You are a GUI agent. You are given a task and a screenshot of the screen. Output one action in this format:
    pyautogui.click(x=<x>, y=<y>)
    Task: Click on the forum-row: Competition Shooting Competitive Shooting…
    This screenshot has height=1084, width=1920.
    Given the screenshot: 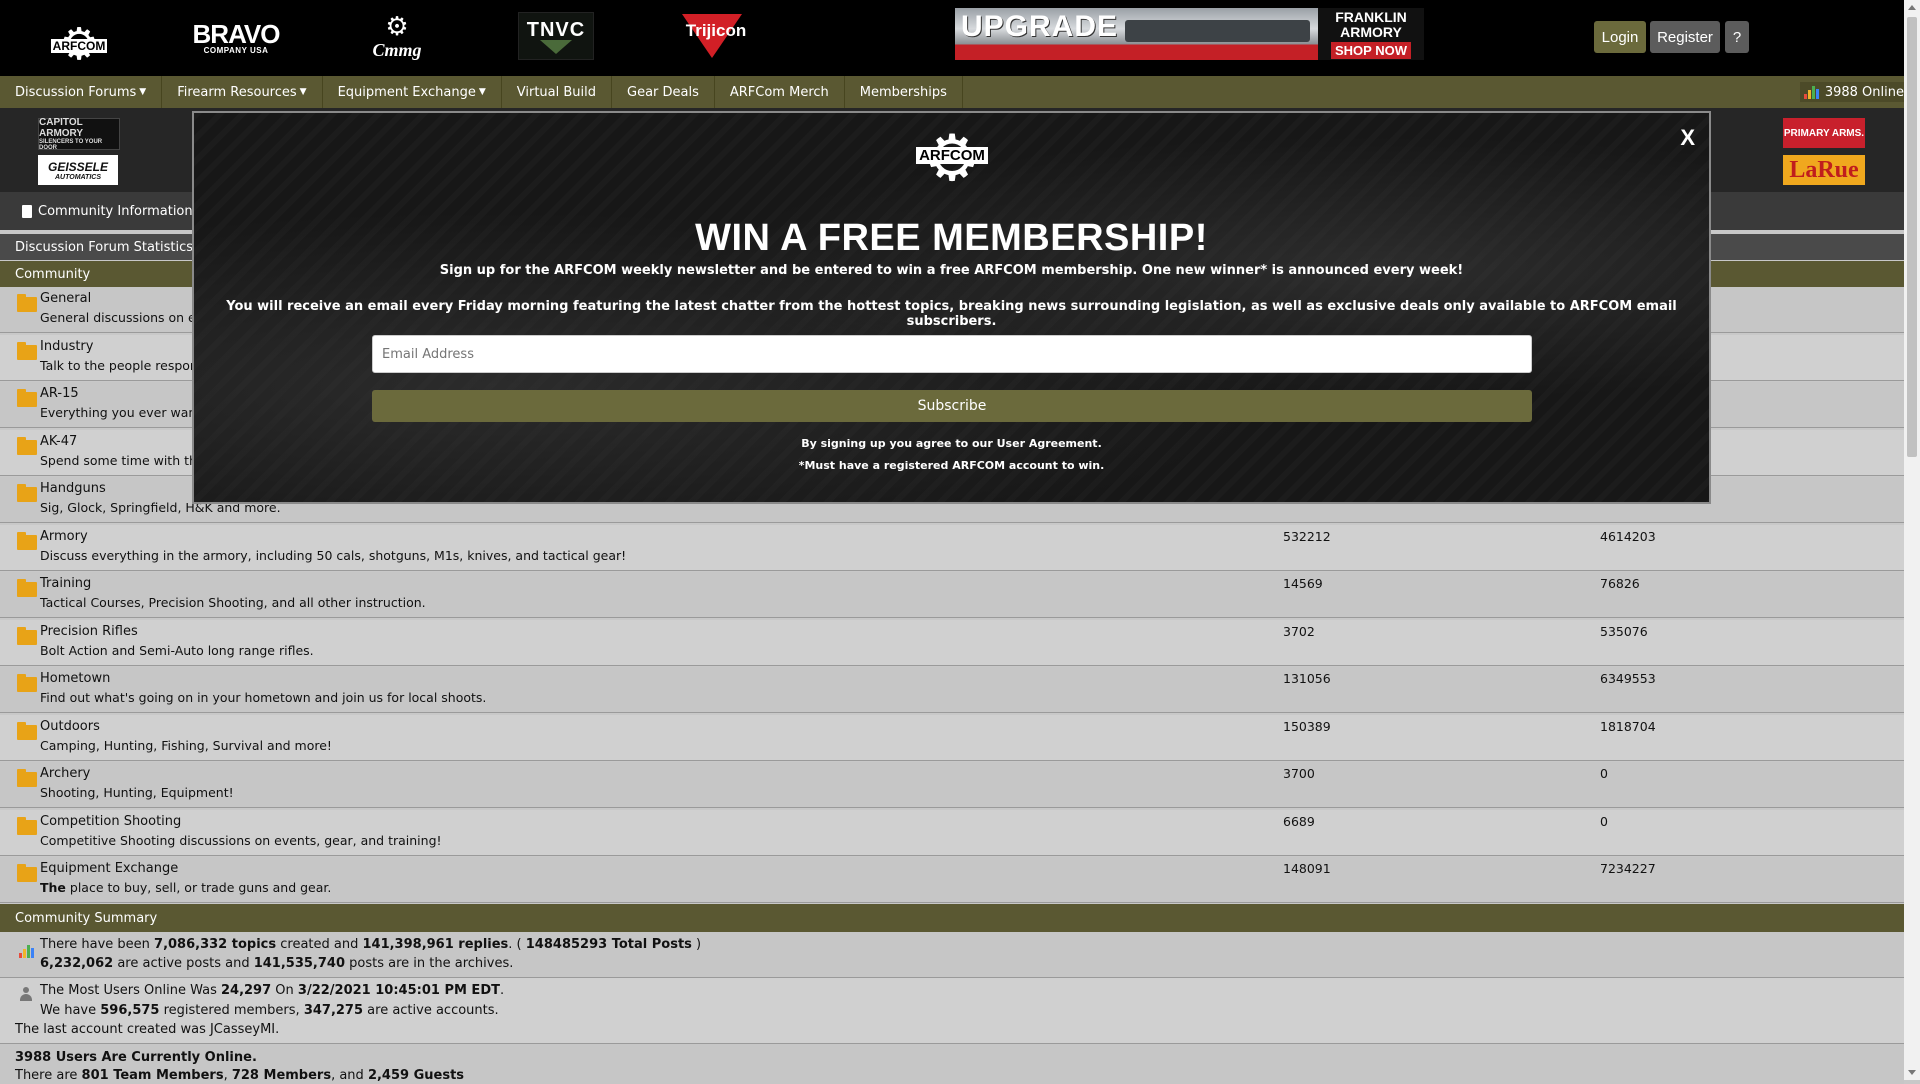 What is the action you would take?
    pyautogui.click(x=952, y=832)
    